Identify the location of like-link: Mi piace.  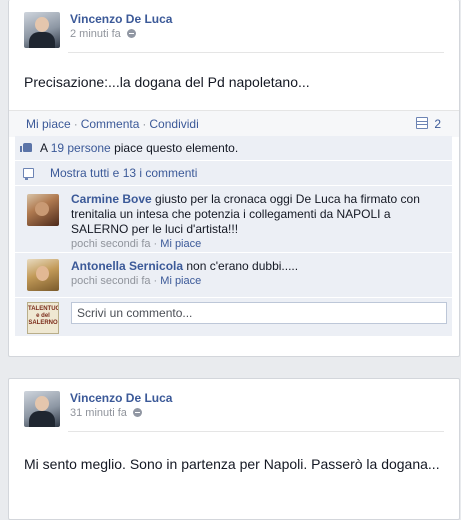
(48, 124).